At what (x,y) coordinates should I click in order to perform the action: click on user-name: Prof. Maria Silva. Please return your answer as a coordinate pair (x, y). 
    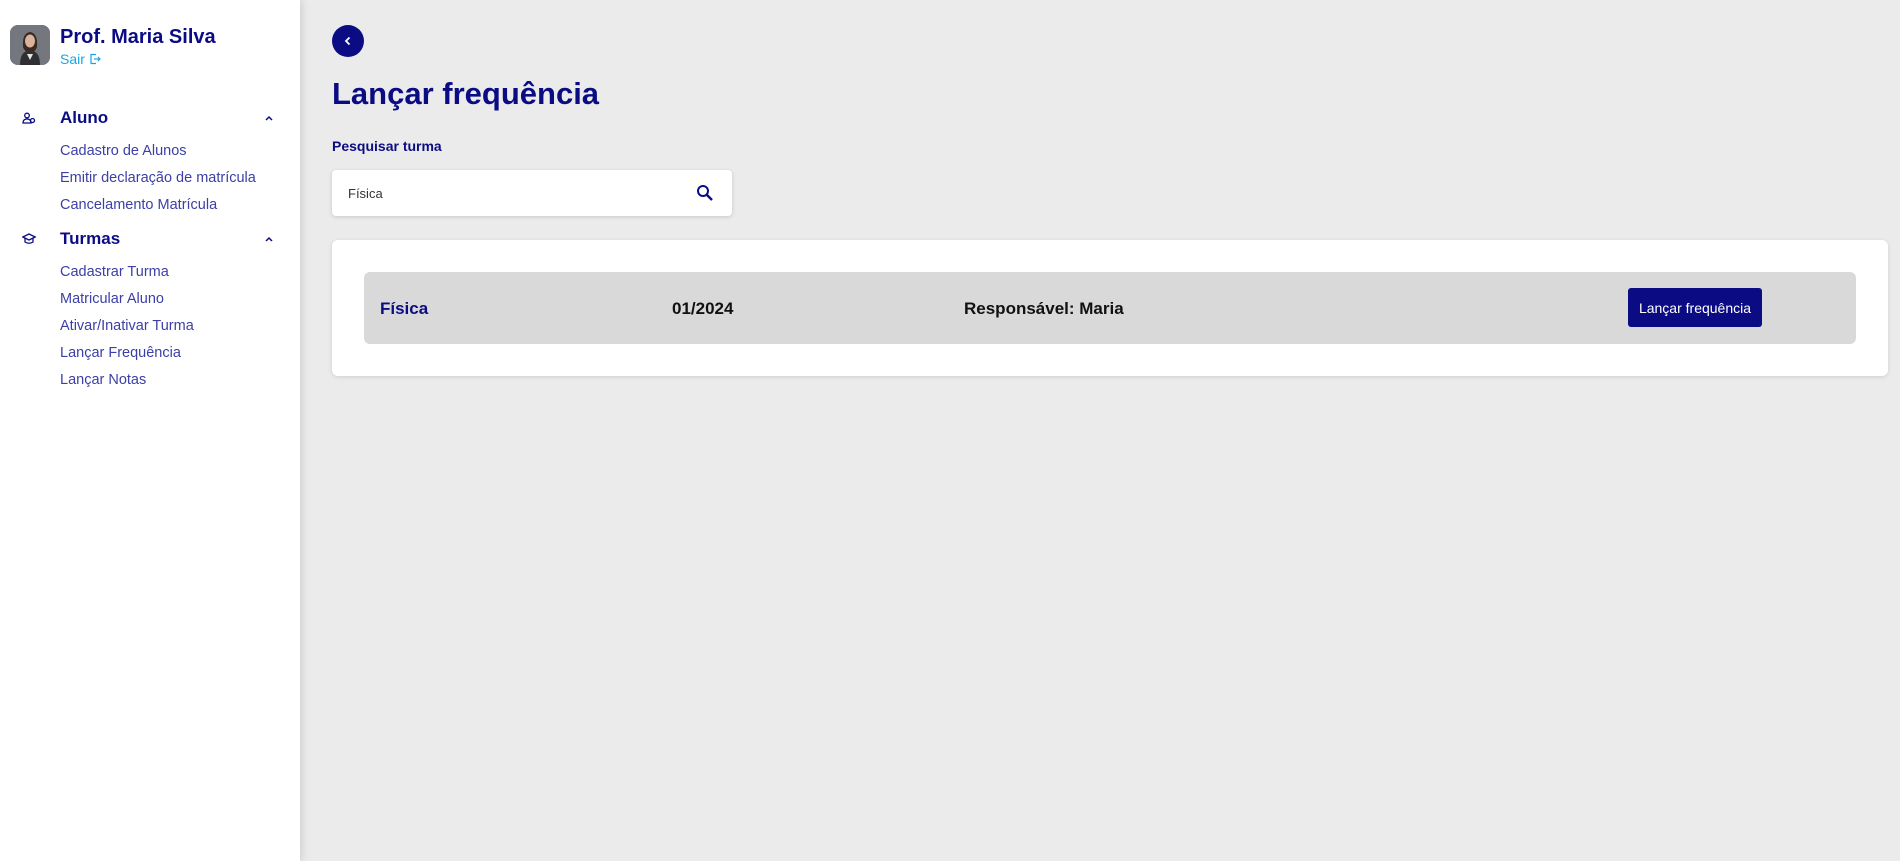
    Looking at the image, I should click on (138, 37).